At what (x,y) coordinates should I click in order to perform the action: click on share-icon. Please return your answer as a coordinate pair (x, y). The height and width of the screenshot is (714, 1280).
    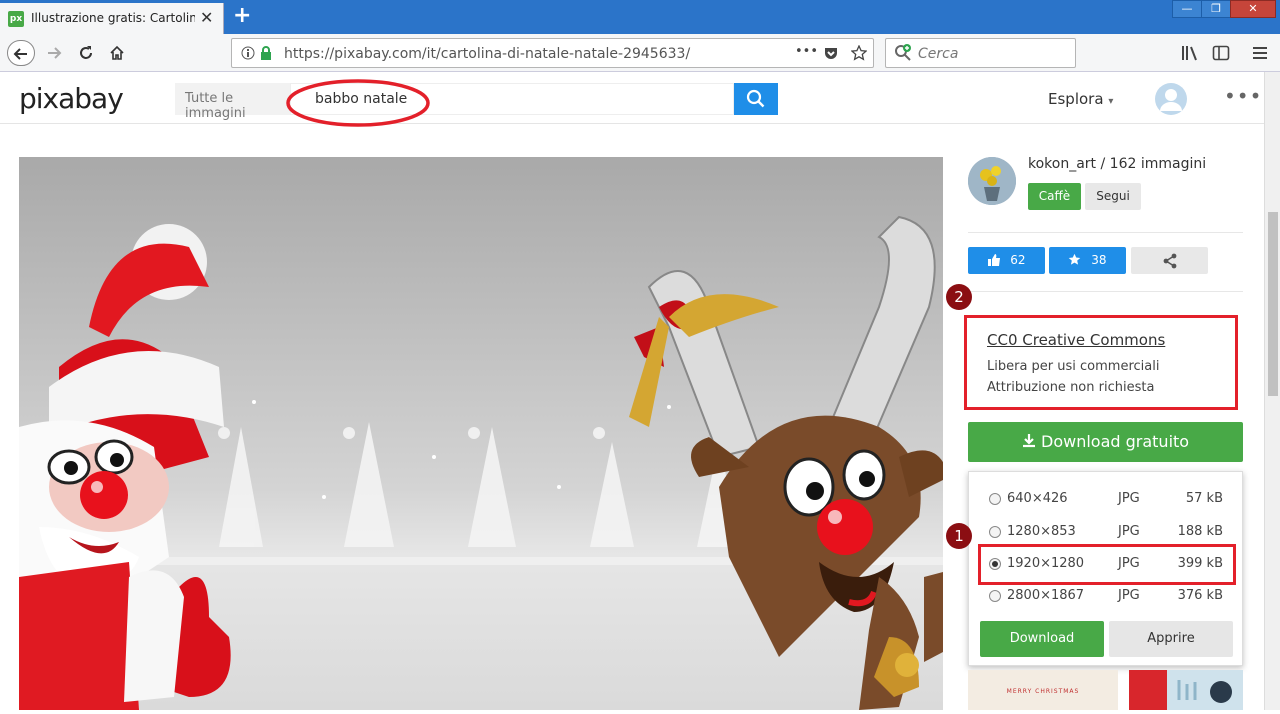
    Looking at the image, I should click on (1170, 261).